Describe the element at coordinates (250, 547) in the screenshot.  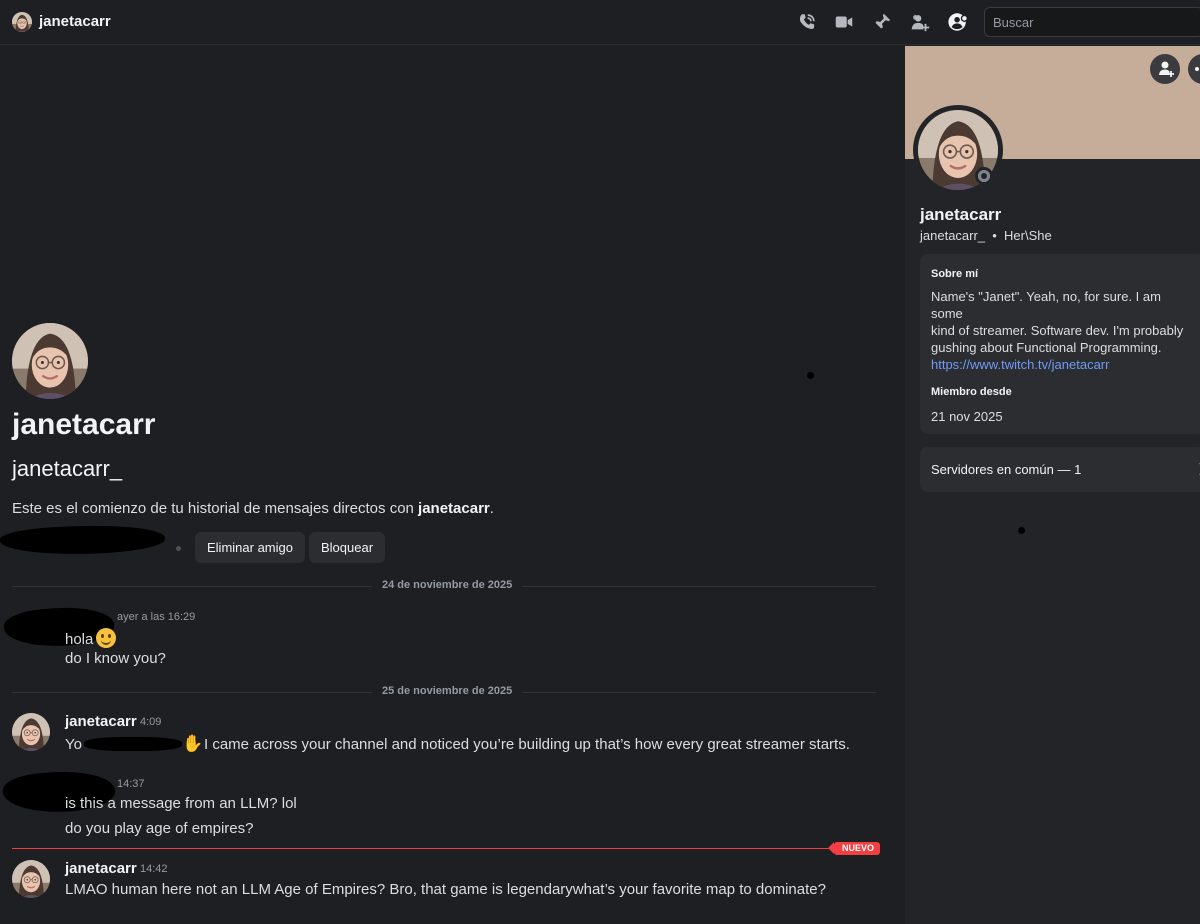
I see `remove-friend-button: Eliminar amigo` at that location.